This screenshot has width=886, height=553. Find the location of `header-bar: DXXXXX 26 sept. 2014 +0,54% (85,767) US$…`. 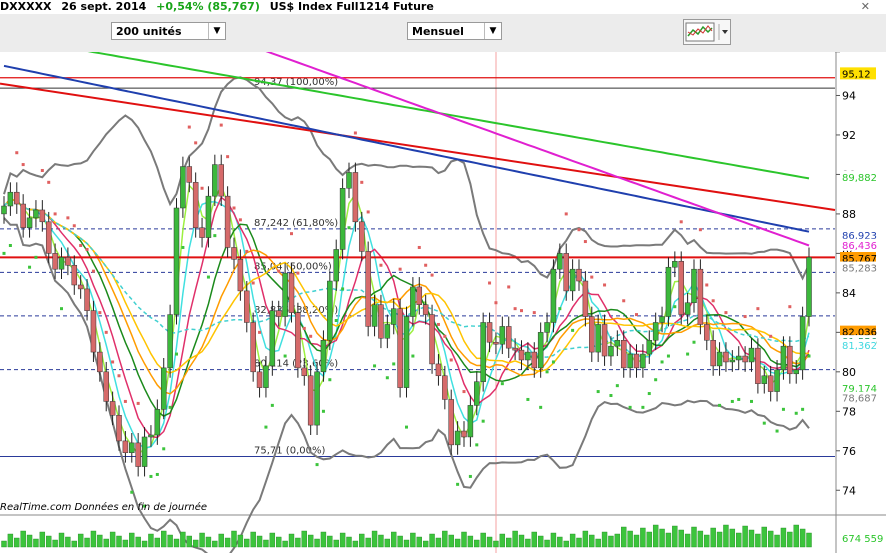

header-bar: DXXXXX 26 sept. 2014 +0,54% (85,767) US$… is located at coordinates (443, 7).